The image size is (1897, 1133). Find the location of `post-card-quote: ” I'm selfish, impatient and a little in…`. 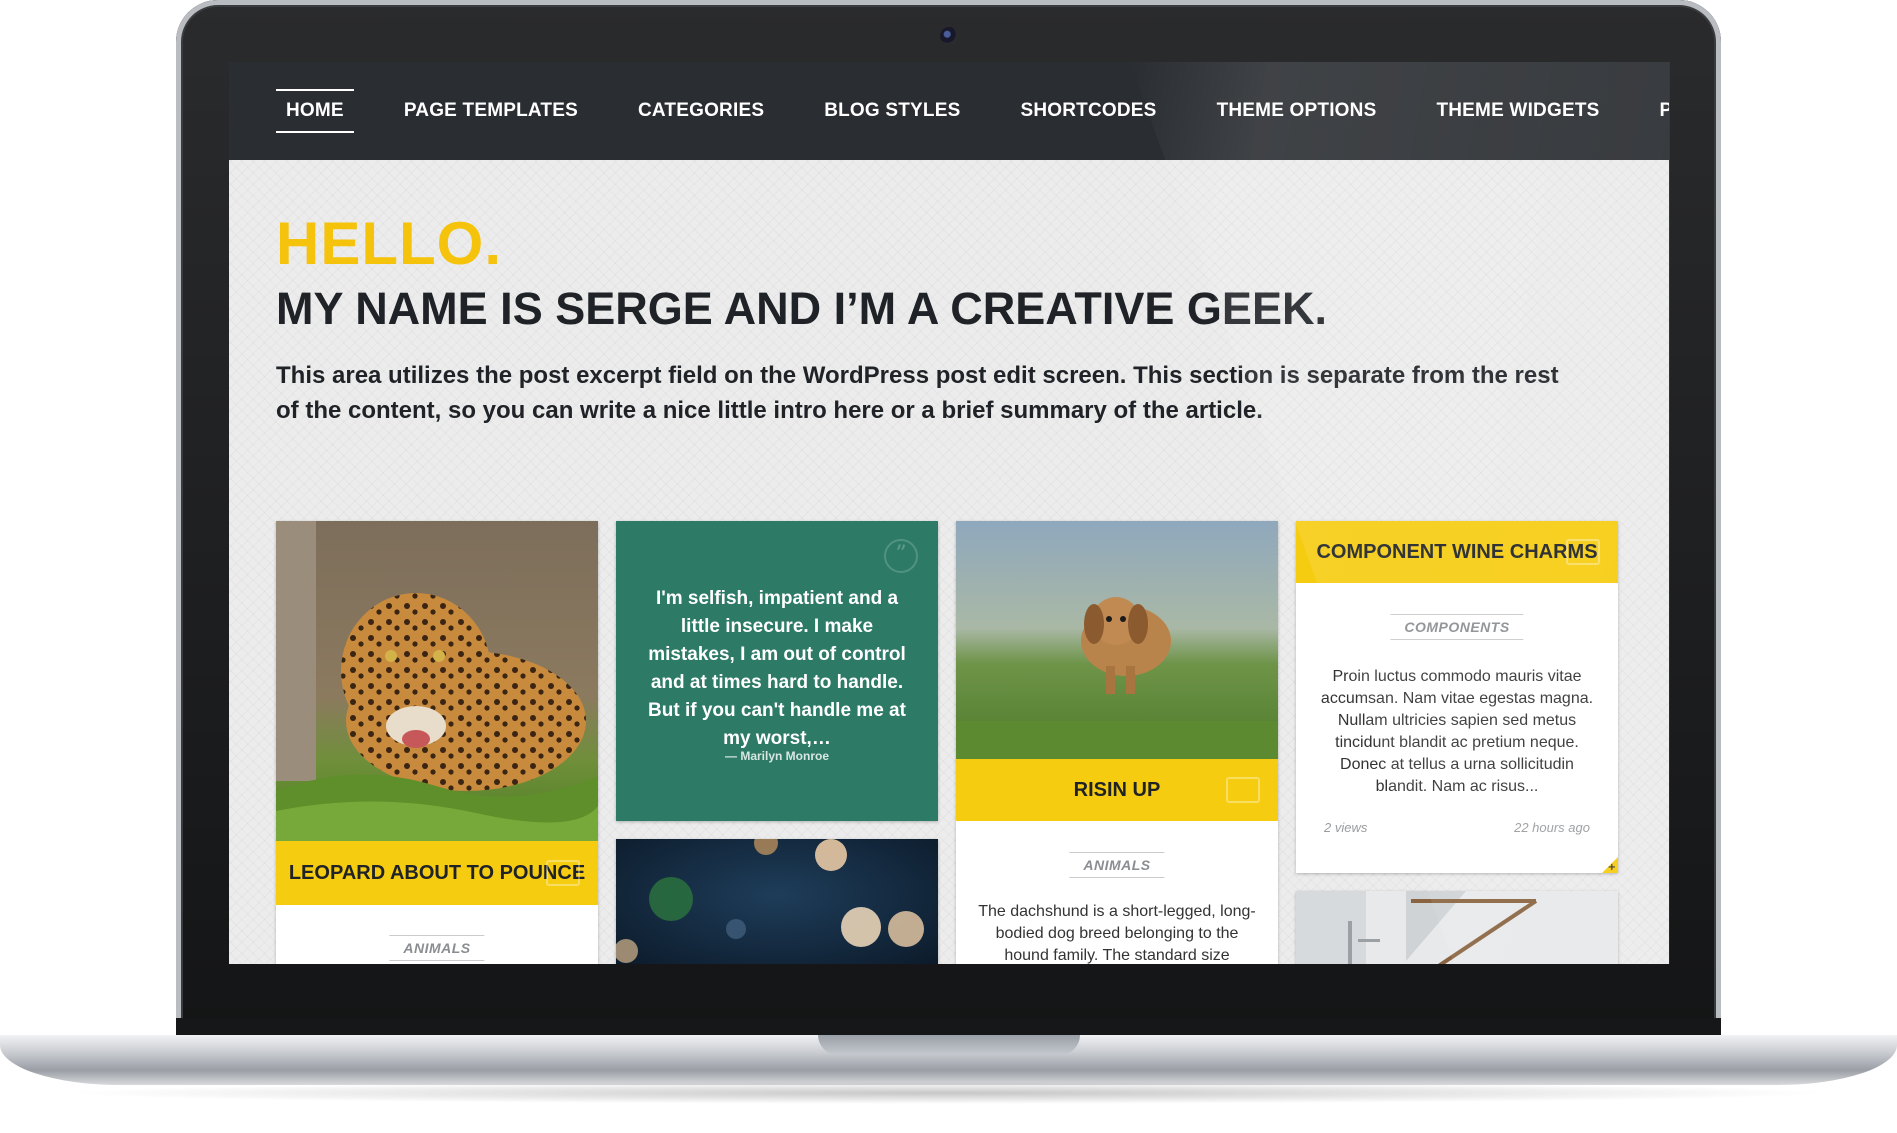

post-card-quote: ” I'm selfish, impatient and a little in… is located at coordinates (777, 671).